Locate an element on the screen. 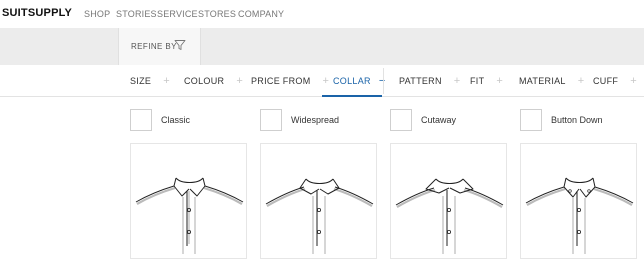 Image resolution: width=644 pixels, height=272 pixels. filter-tab-fit: FIT + is located at coordinates (486, 81).